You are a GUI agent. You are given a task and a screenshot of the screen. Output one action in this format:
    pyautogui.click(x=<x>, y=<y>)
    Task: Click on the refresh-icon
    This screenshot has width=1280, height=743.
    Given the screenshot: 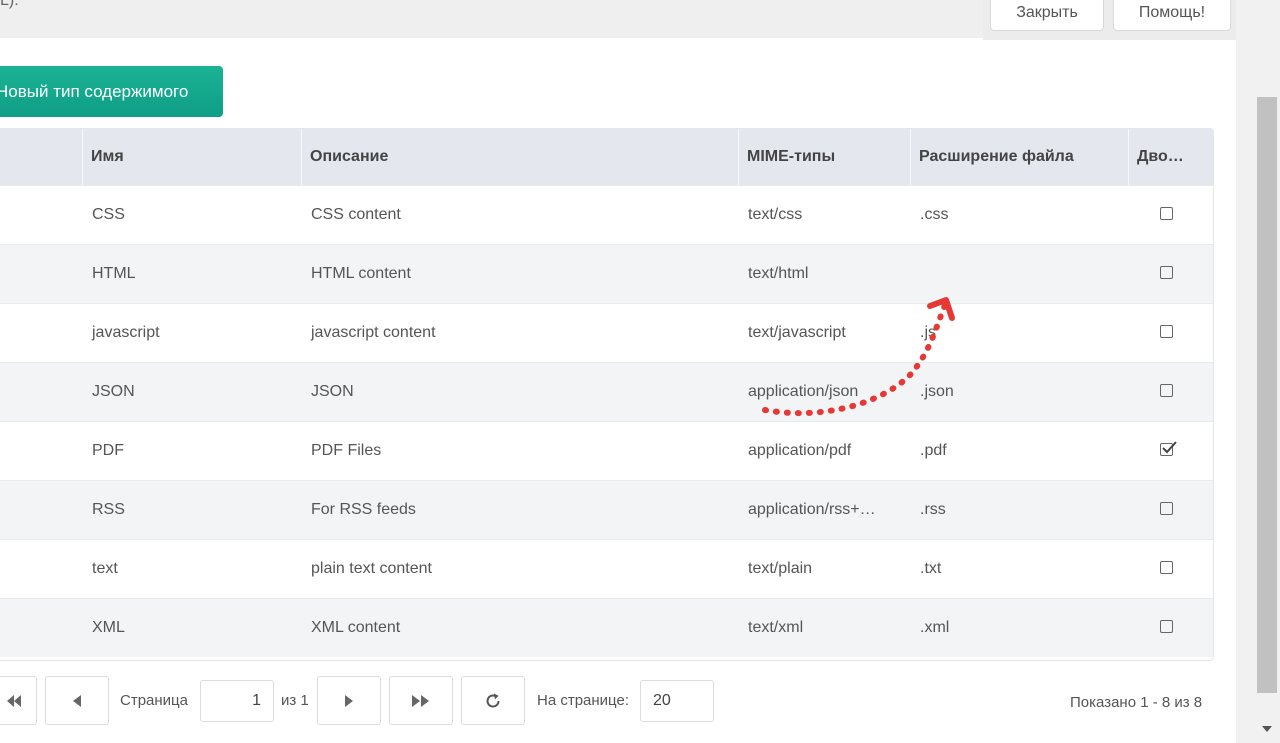 What is the action you would take?
    pyautogui.click(x=493, y=700)
    